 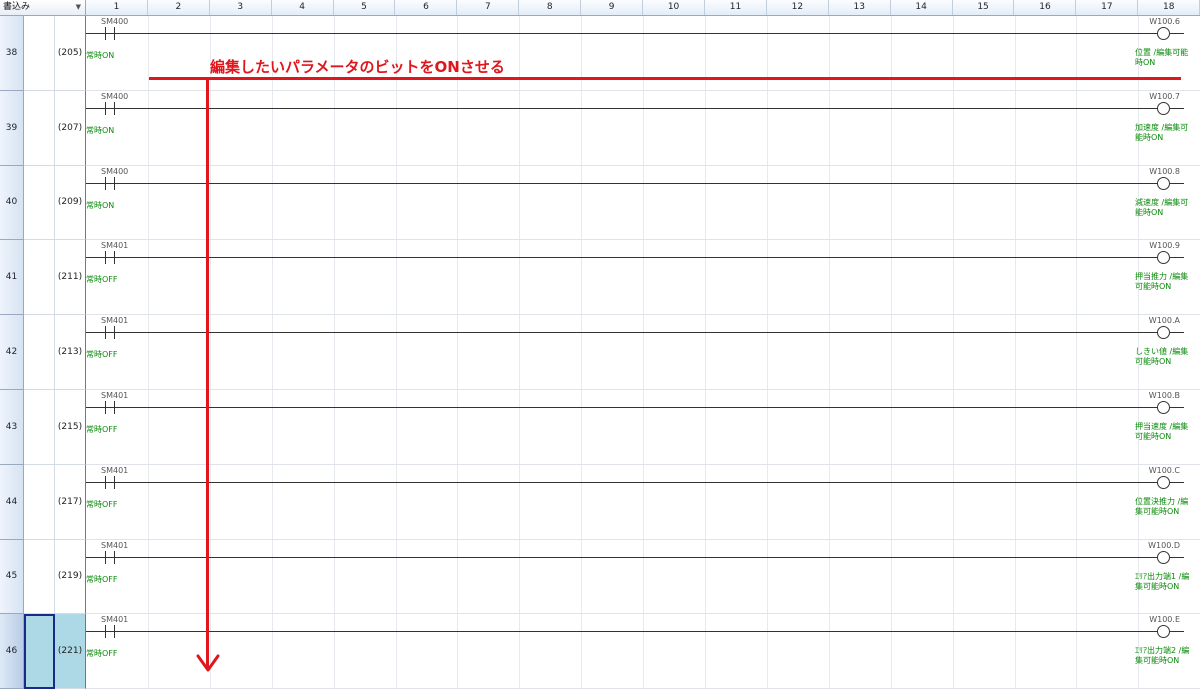 I want to click on annotation-arrow, so click(x=207, y=373).